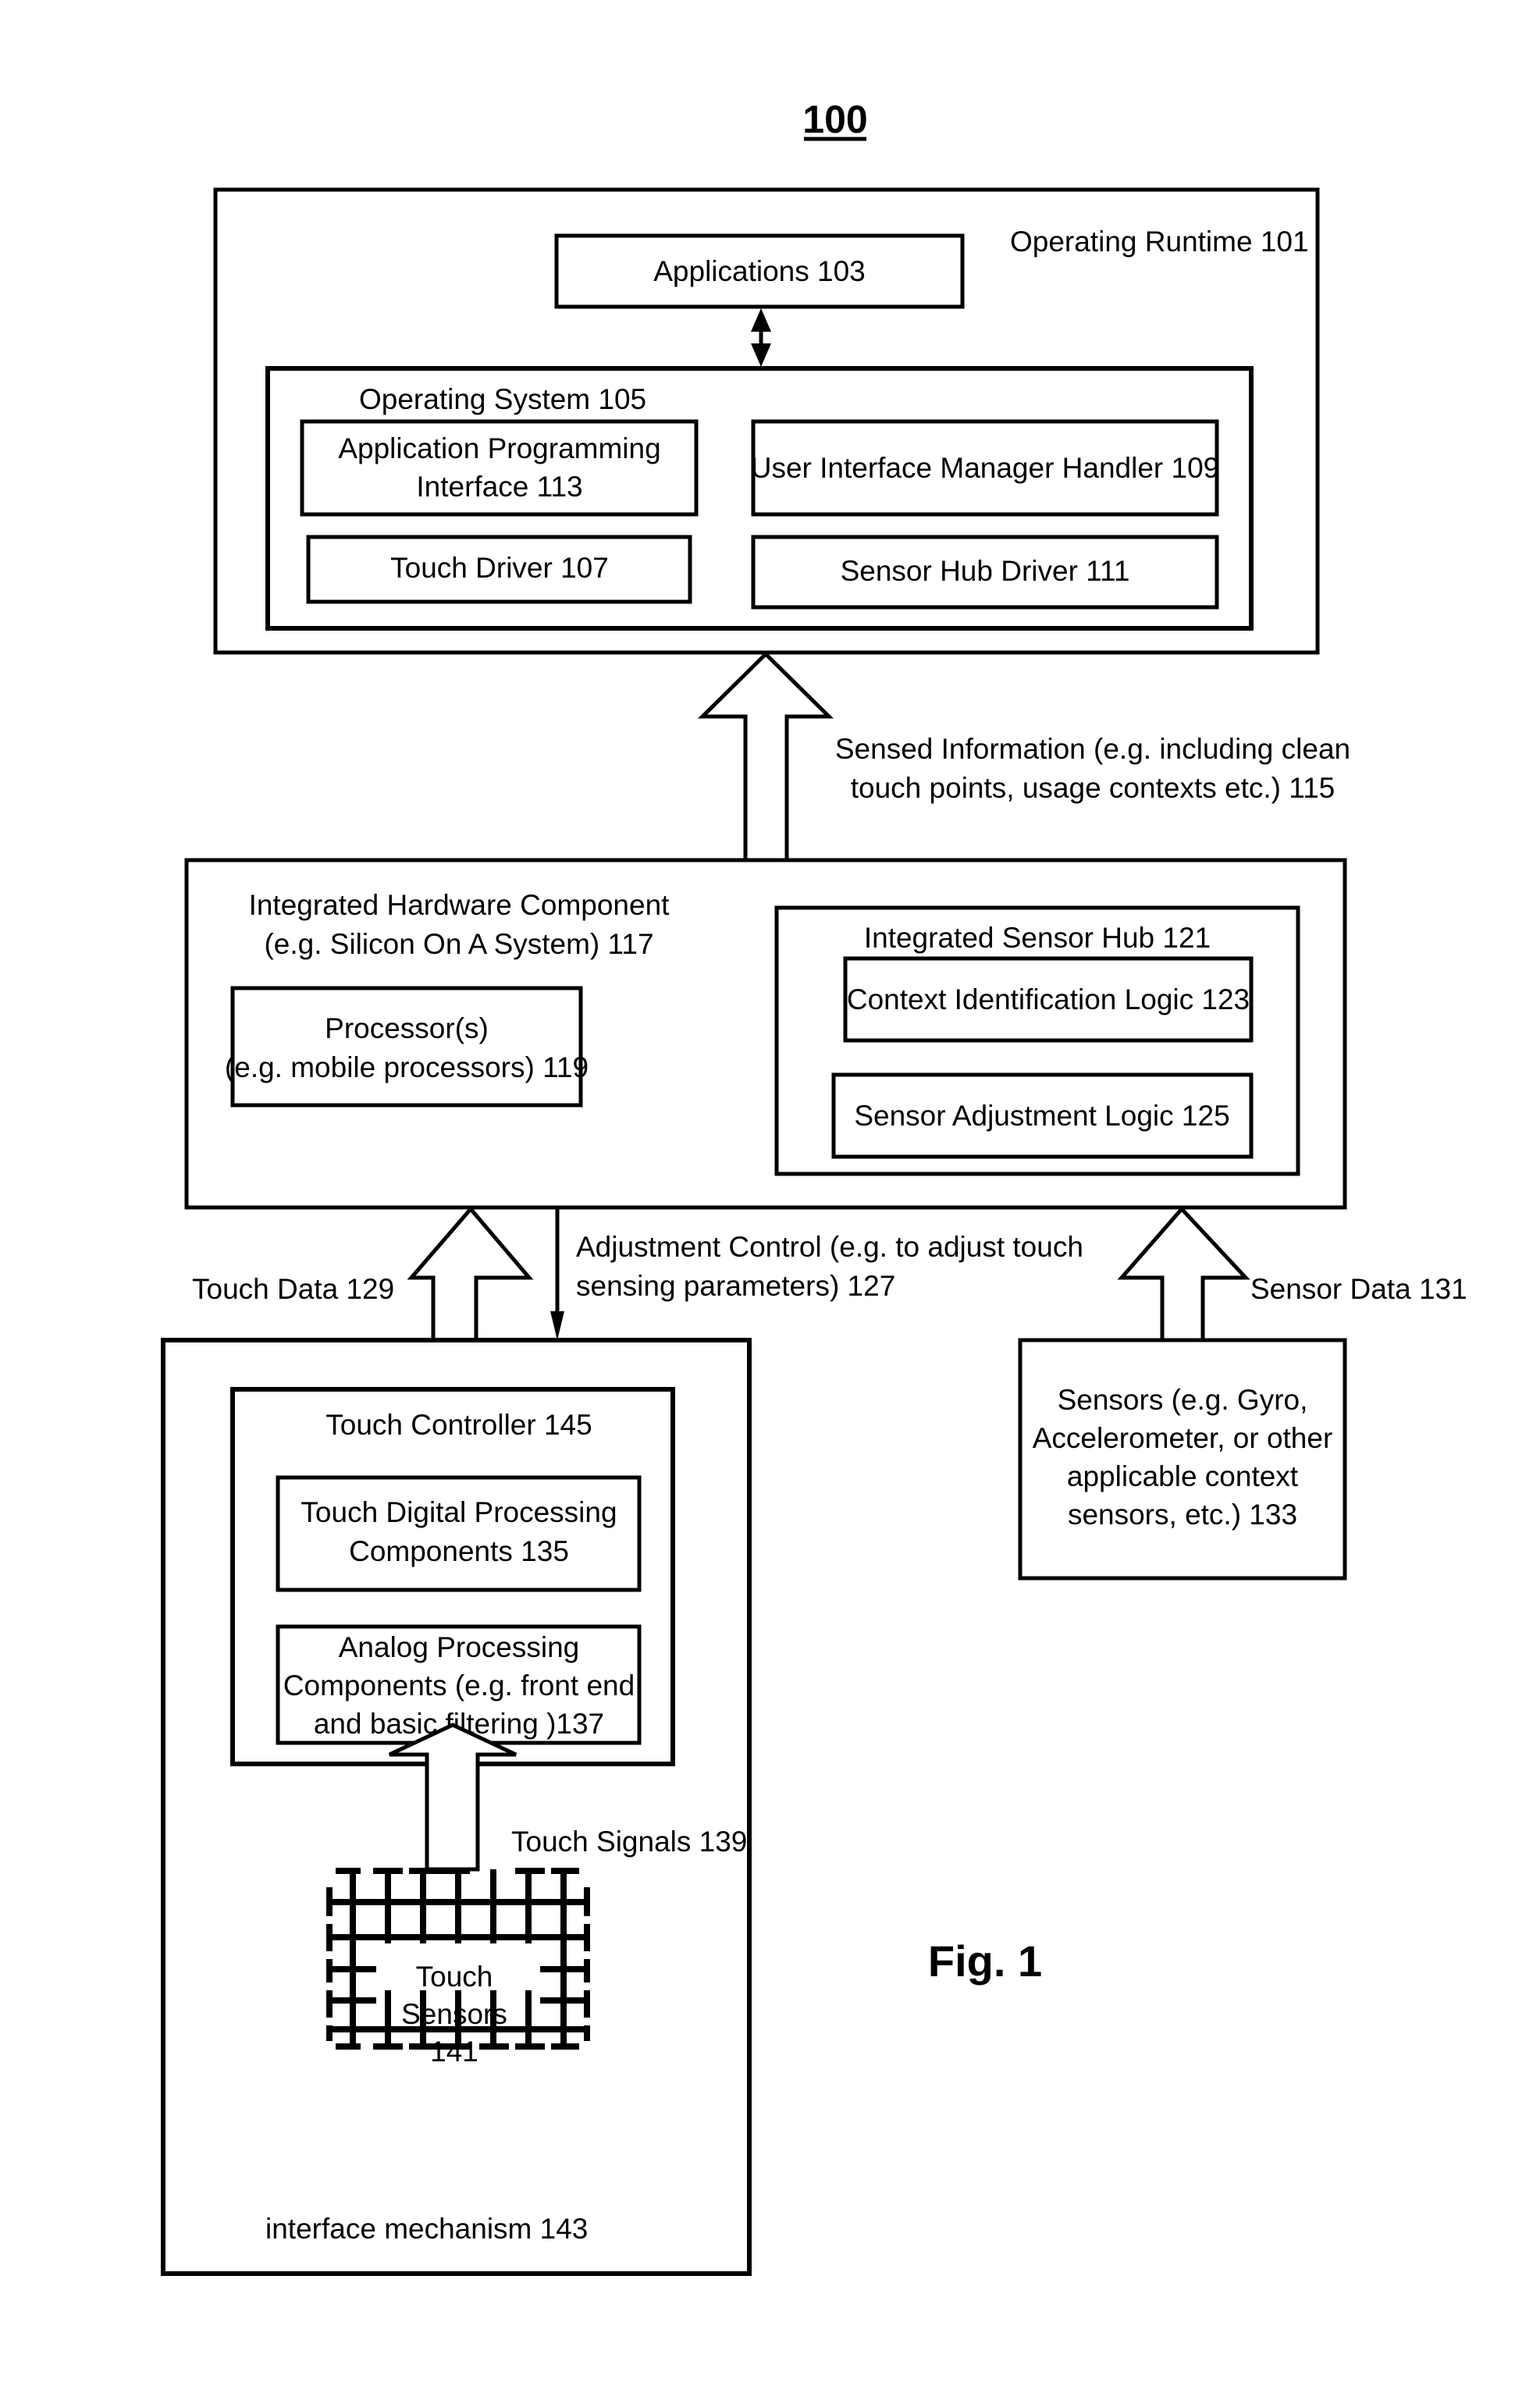 The height and width of the screenshot is (2386, 1540). Describe the element at coordinates (629, 1842) in the screenshot. I see `touch-signals-label: Touch Signals 139` at that location.